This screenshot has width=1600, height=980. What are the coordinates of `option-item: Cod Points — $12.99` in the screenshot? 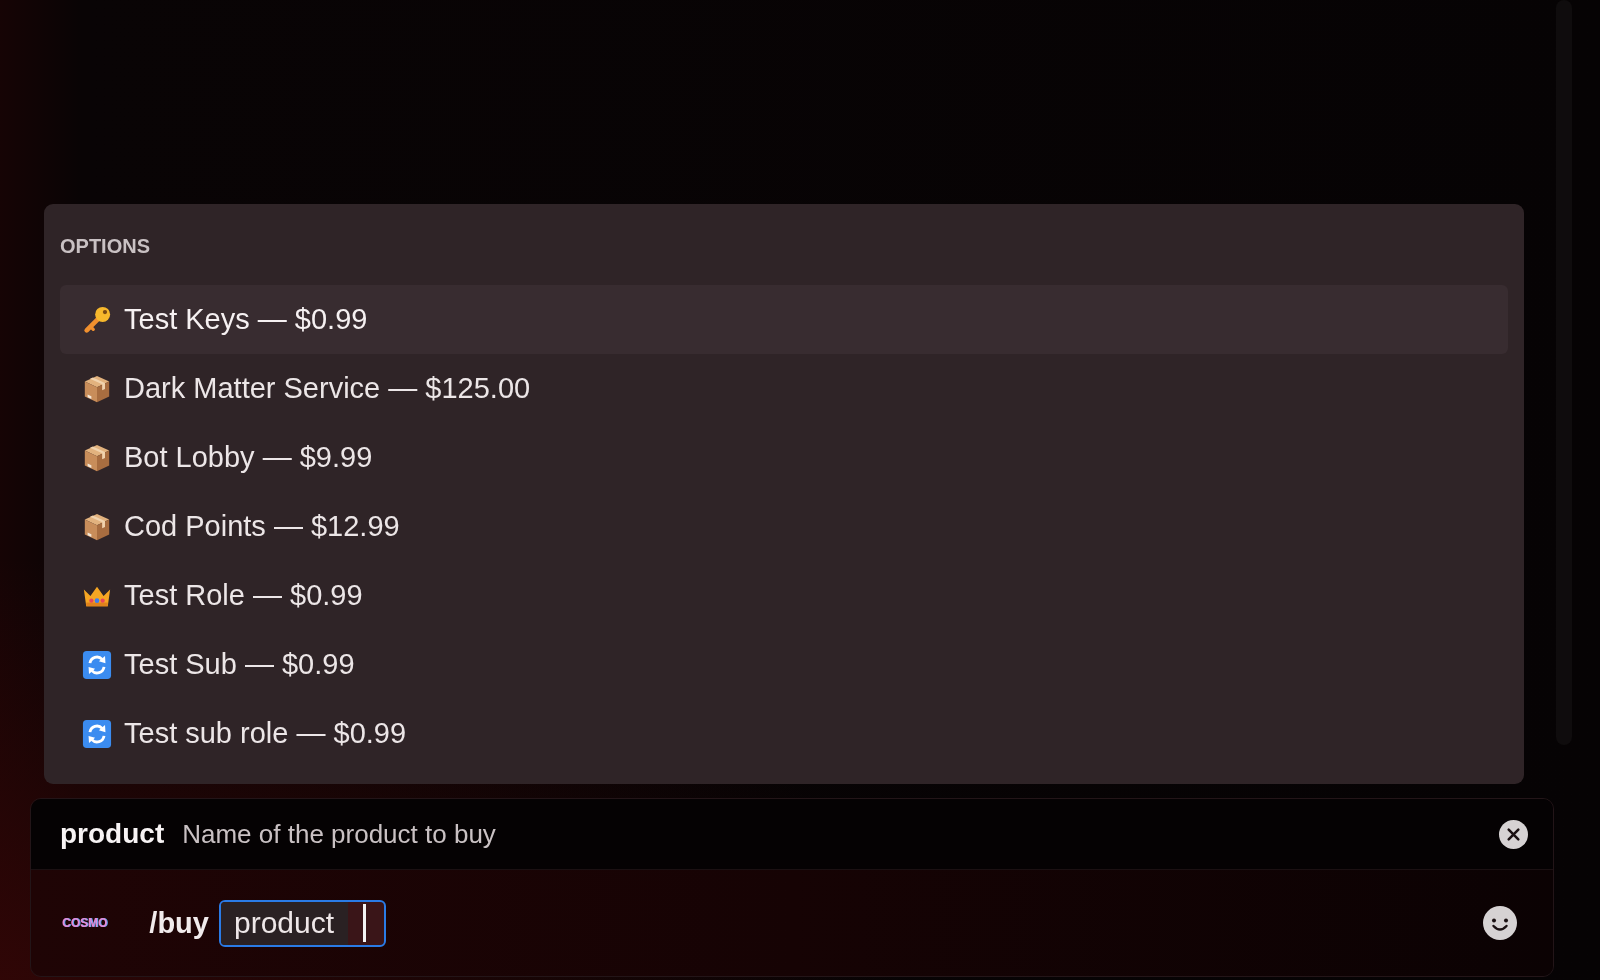 It's located at (784, 526).